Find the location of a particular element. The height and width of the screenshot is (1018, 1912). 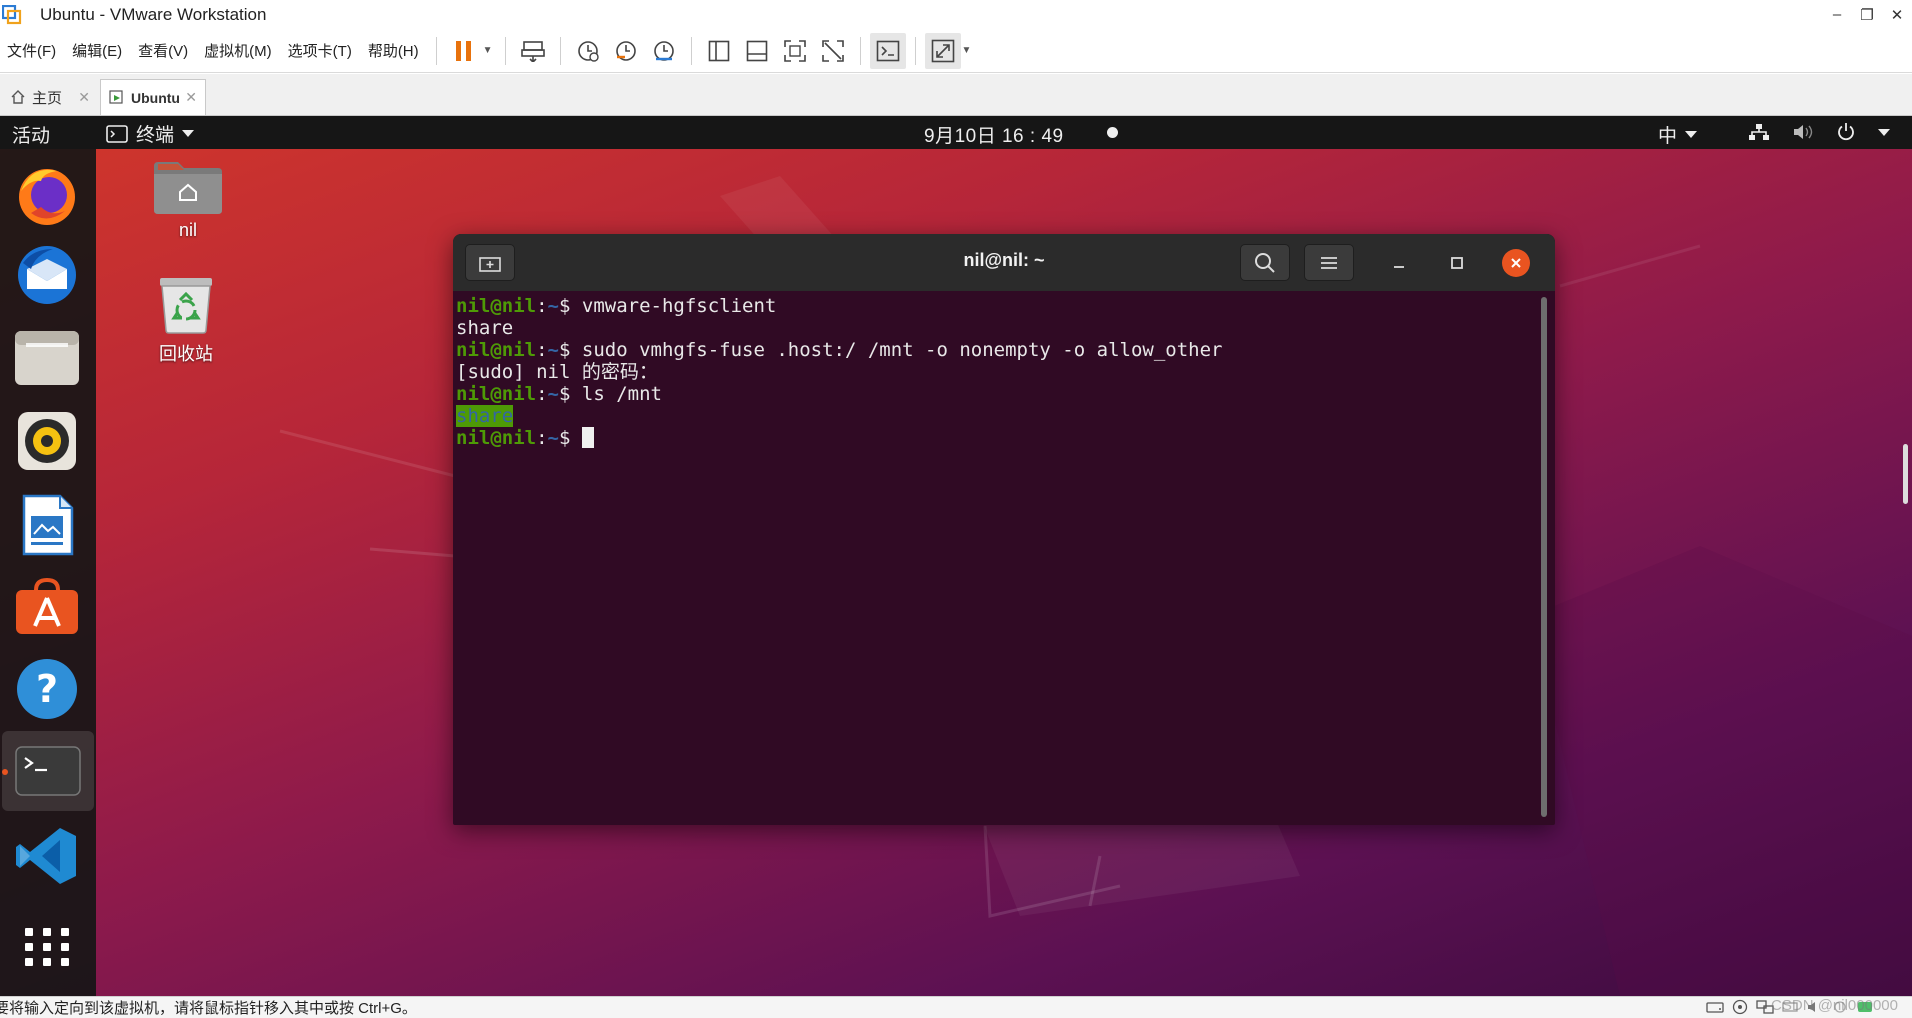

fullscreen-icon is located at coordinates (795, 51).